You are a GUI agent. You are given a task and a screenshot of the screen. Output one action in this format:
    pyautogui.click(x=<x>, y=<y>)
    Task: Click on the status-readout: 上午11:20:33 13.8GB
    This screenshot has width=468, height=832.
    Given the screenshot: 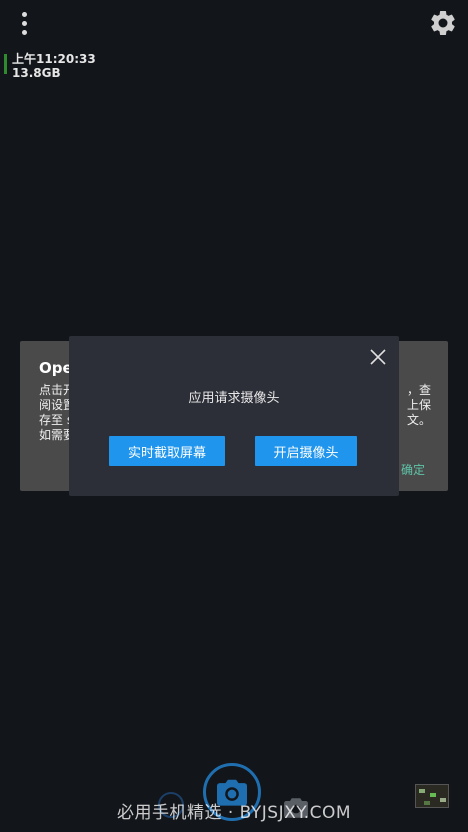 What is the action you would take?
    pyautogui.click(x=50, y=66)
    